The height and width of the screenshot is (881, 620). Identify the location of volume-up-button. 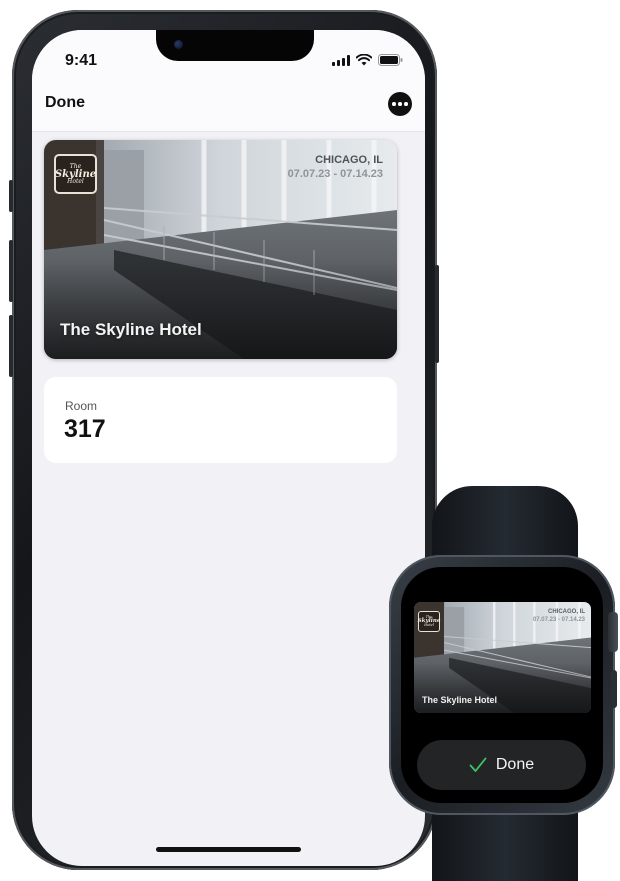
(11, 271).